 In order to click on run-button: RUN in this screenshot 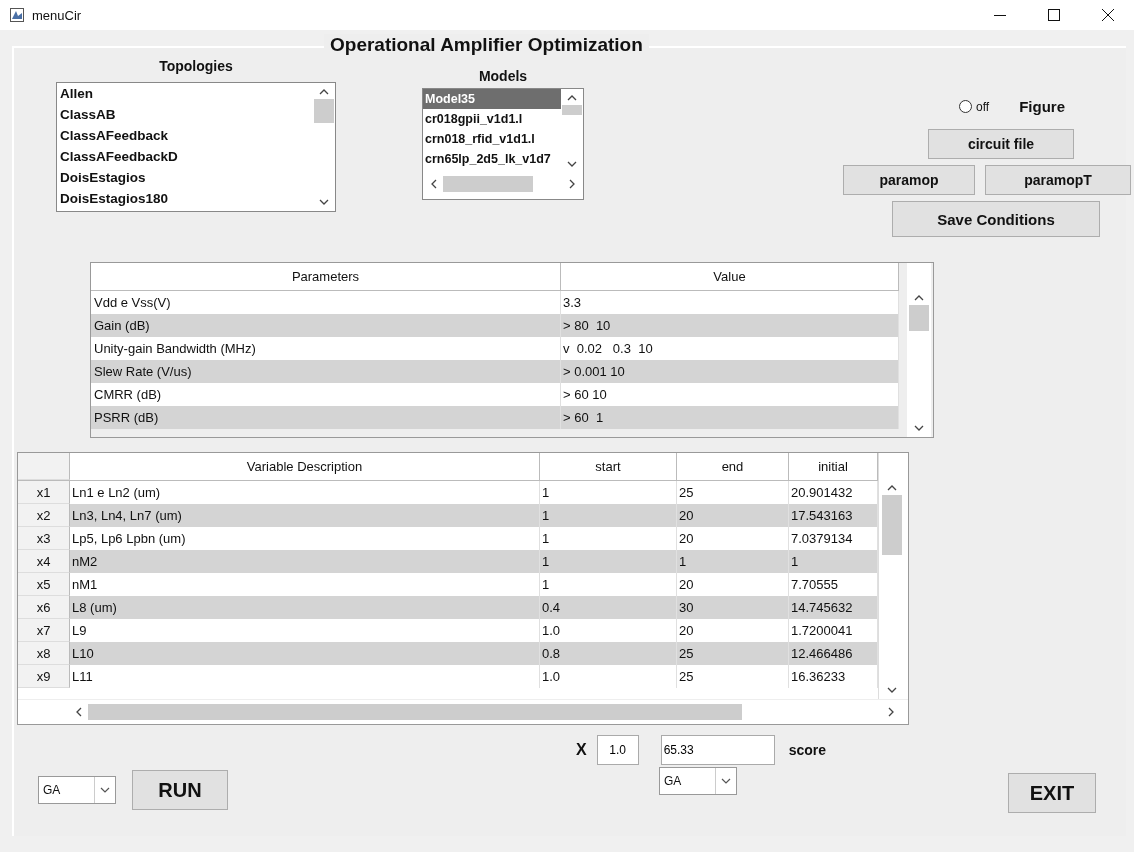, I will do `click(180, 790)`.